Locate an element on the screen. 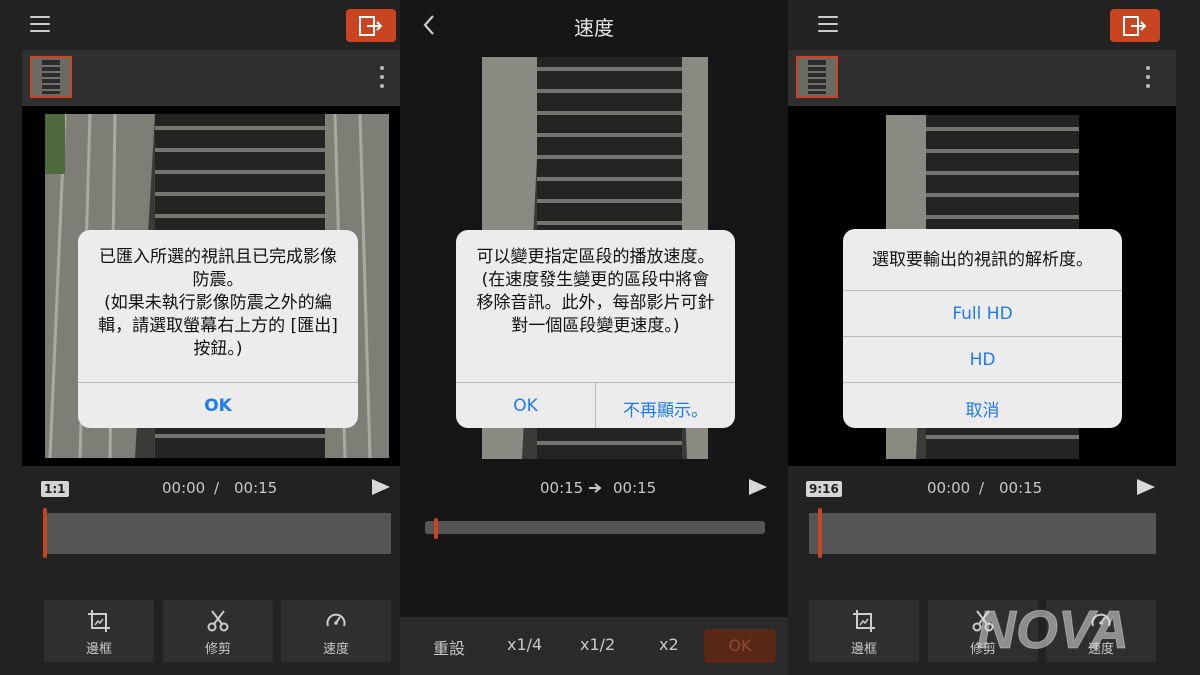 This screenshot has height=675, width=1200. segment-end-time: 00:15 is located at coordinates (635, 488).